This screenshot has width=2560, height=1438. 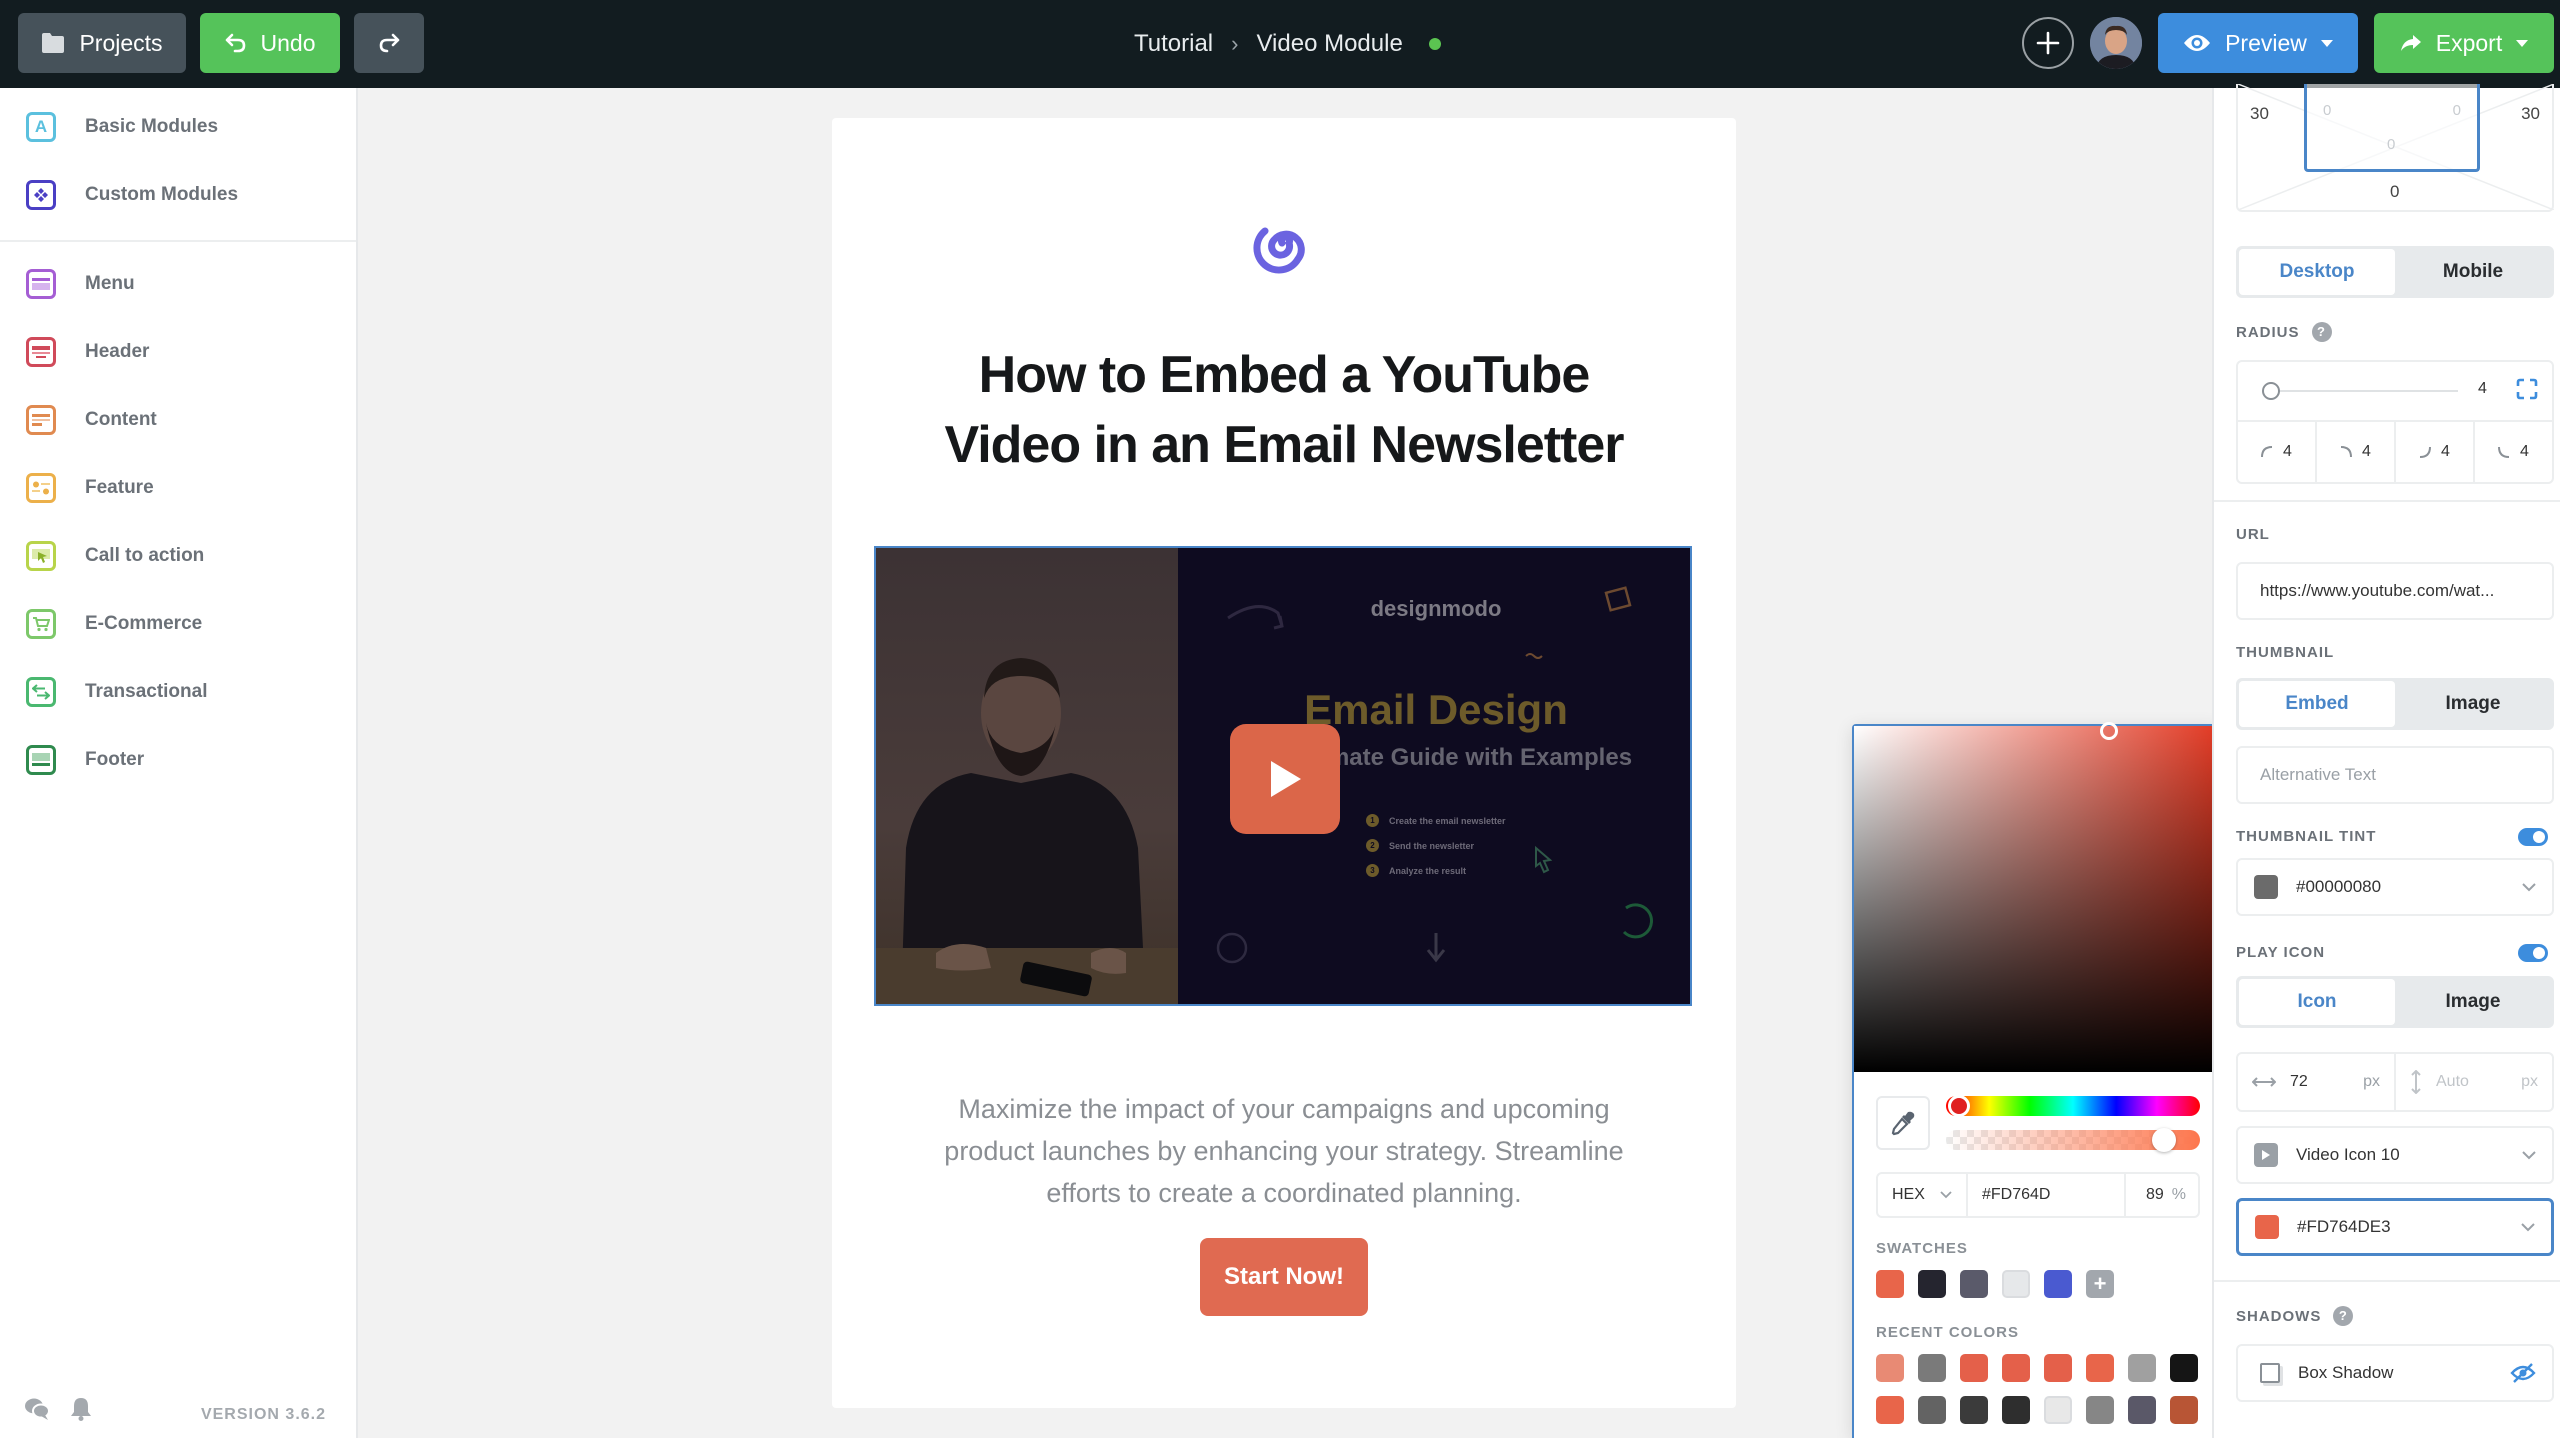 What do you see at coordinates (1434, 44) in the screenshot?
I see `saved-status-dot` at bounding box center [1434, 44].